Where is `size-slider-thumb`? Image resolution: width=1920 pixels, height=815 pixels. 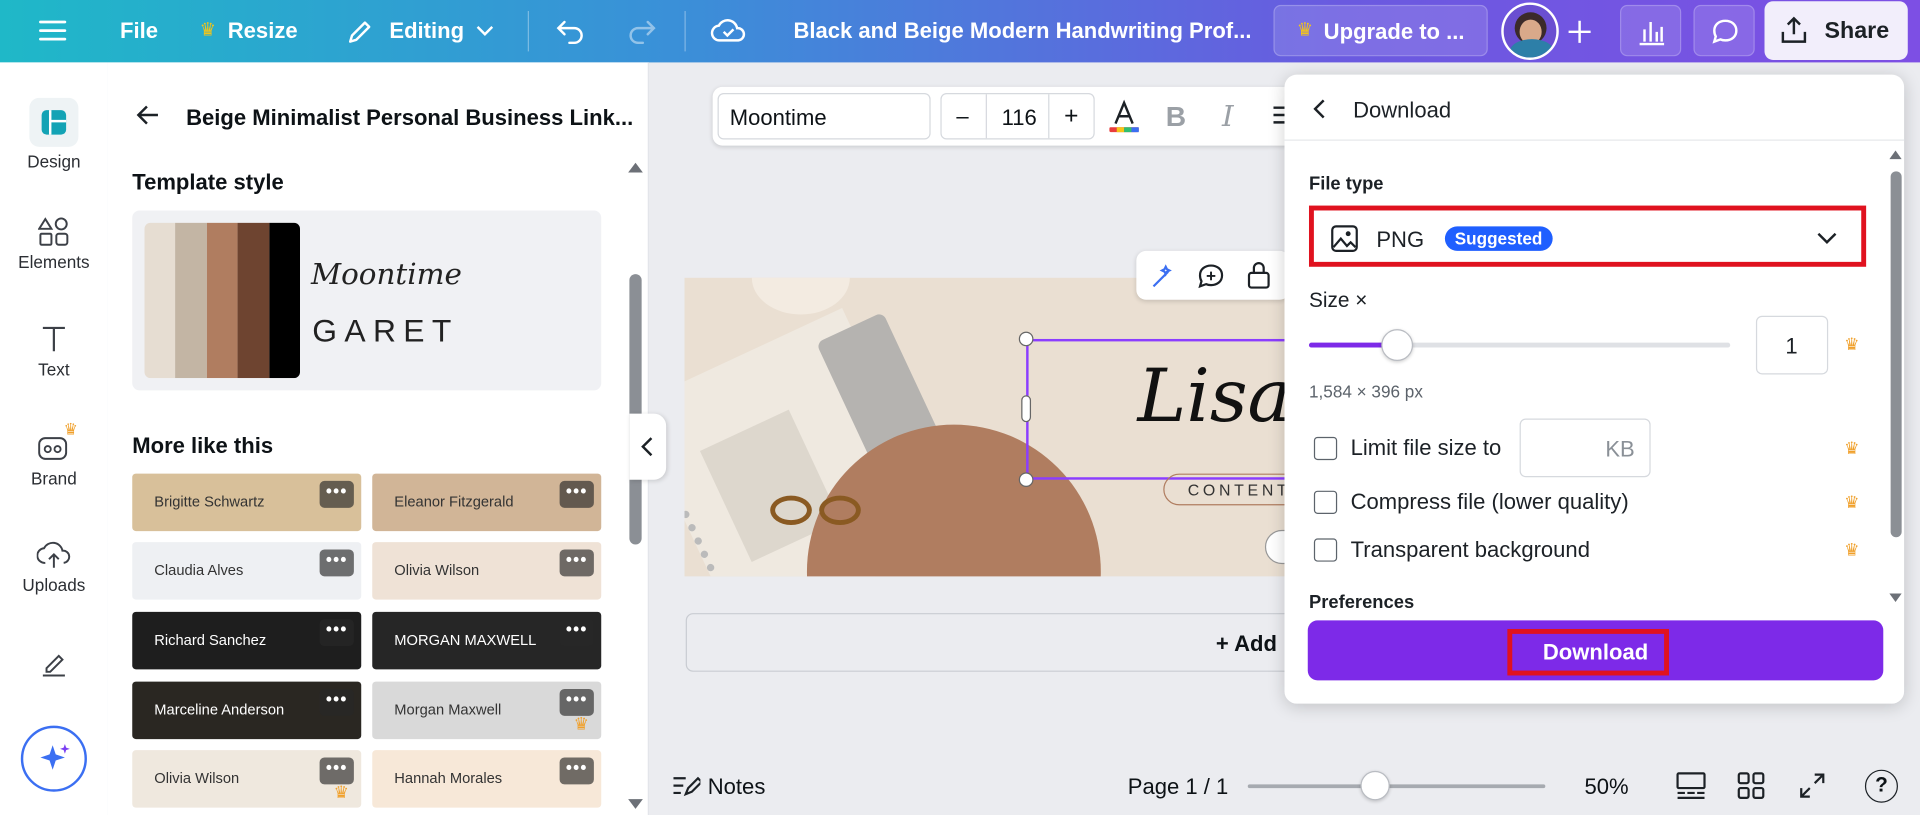 size-slider-thumb is located at coordinates (1397, 345).